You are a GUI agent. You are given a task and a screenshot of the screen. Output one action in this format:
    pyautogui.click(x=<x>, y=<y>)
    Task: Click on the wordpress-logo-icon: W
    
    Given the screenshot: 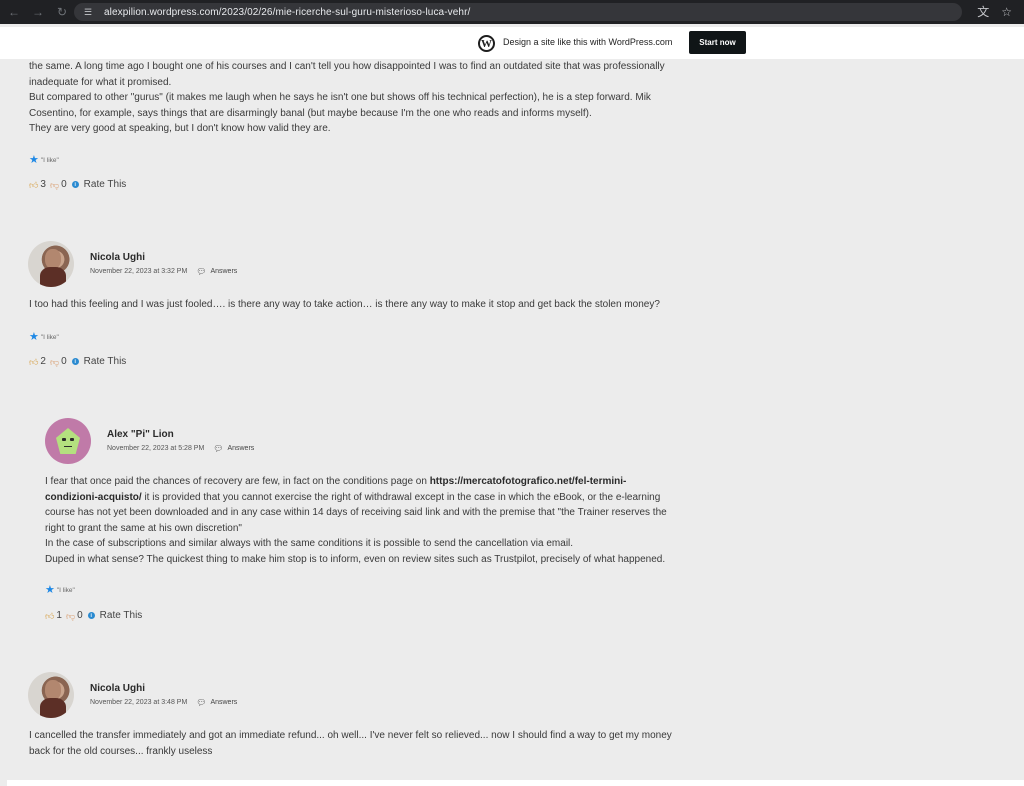 What is the action you would take?
    pyautogui.click(x=486, y=43)
    